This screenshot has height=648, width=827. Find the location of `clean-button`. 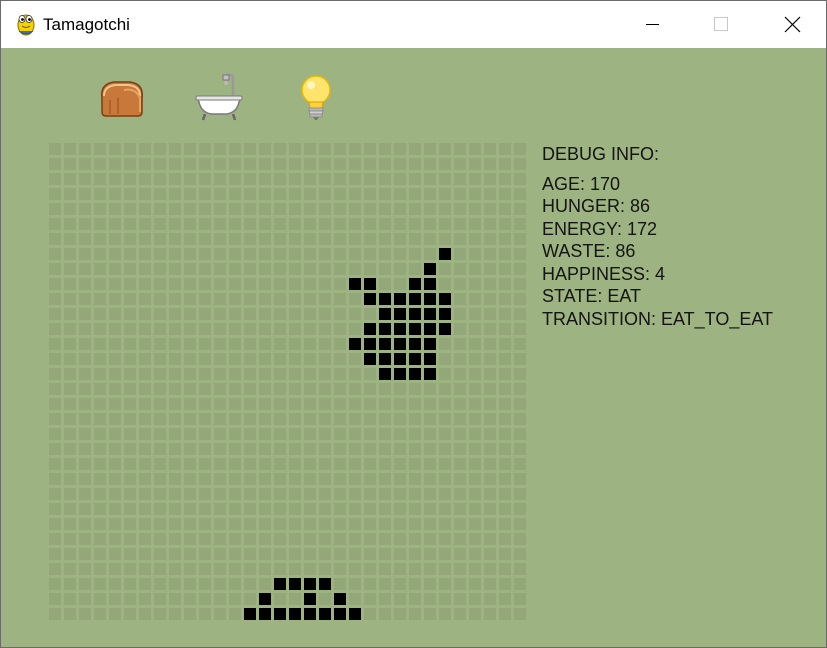

clean-button is located at coordinates (219, 98).